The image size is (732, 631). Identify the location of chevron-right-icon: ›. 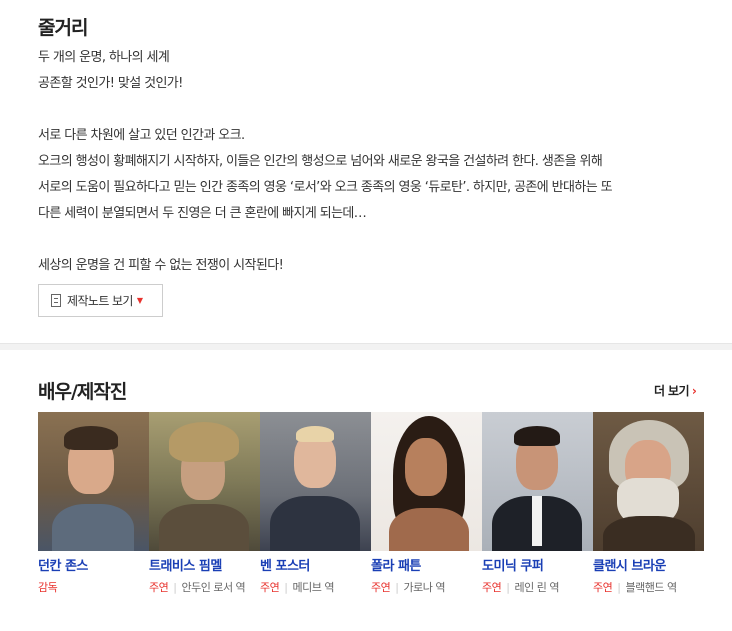
(694, 391).